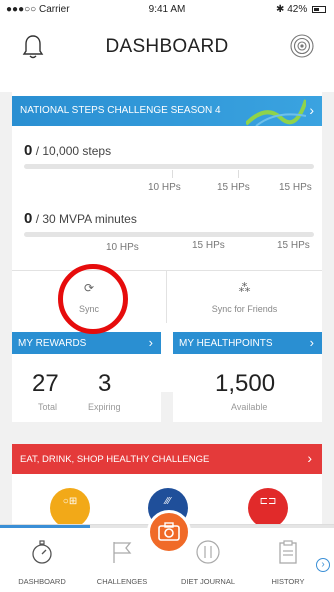  What do you see at coordinates (169, 166) in the screenshot?
I see `steps-progress-bar` at bounding box center [169, 166].